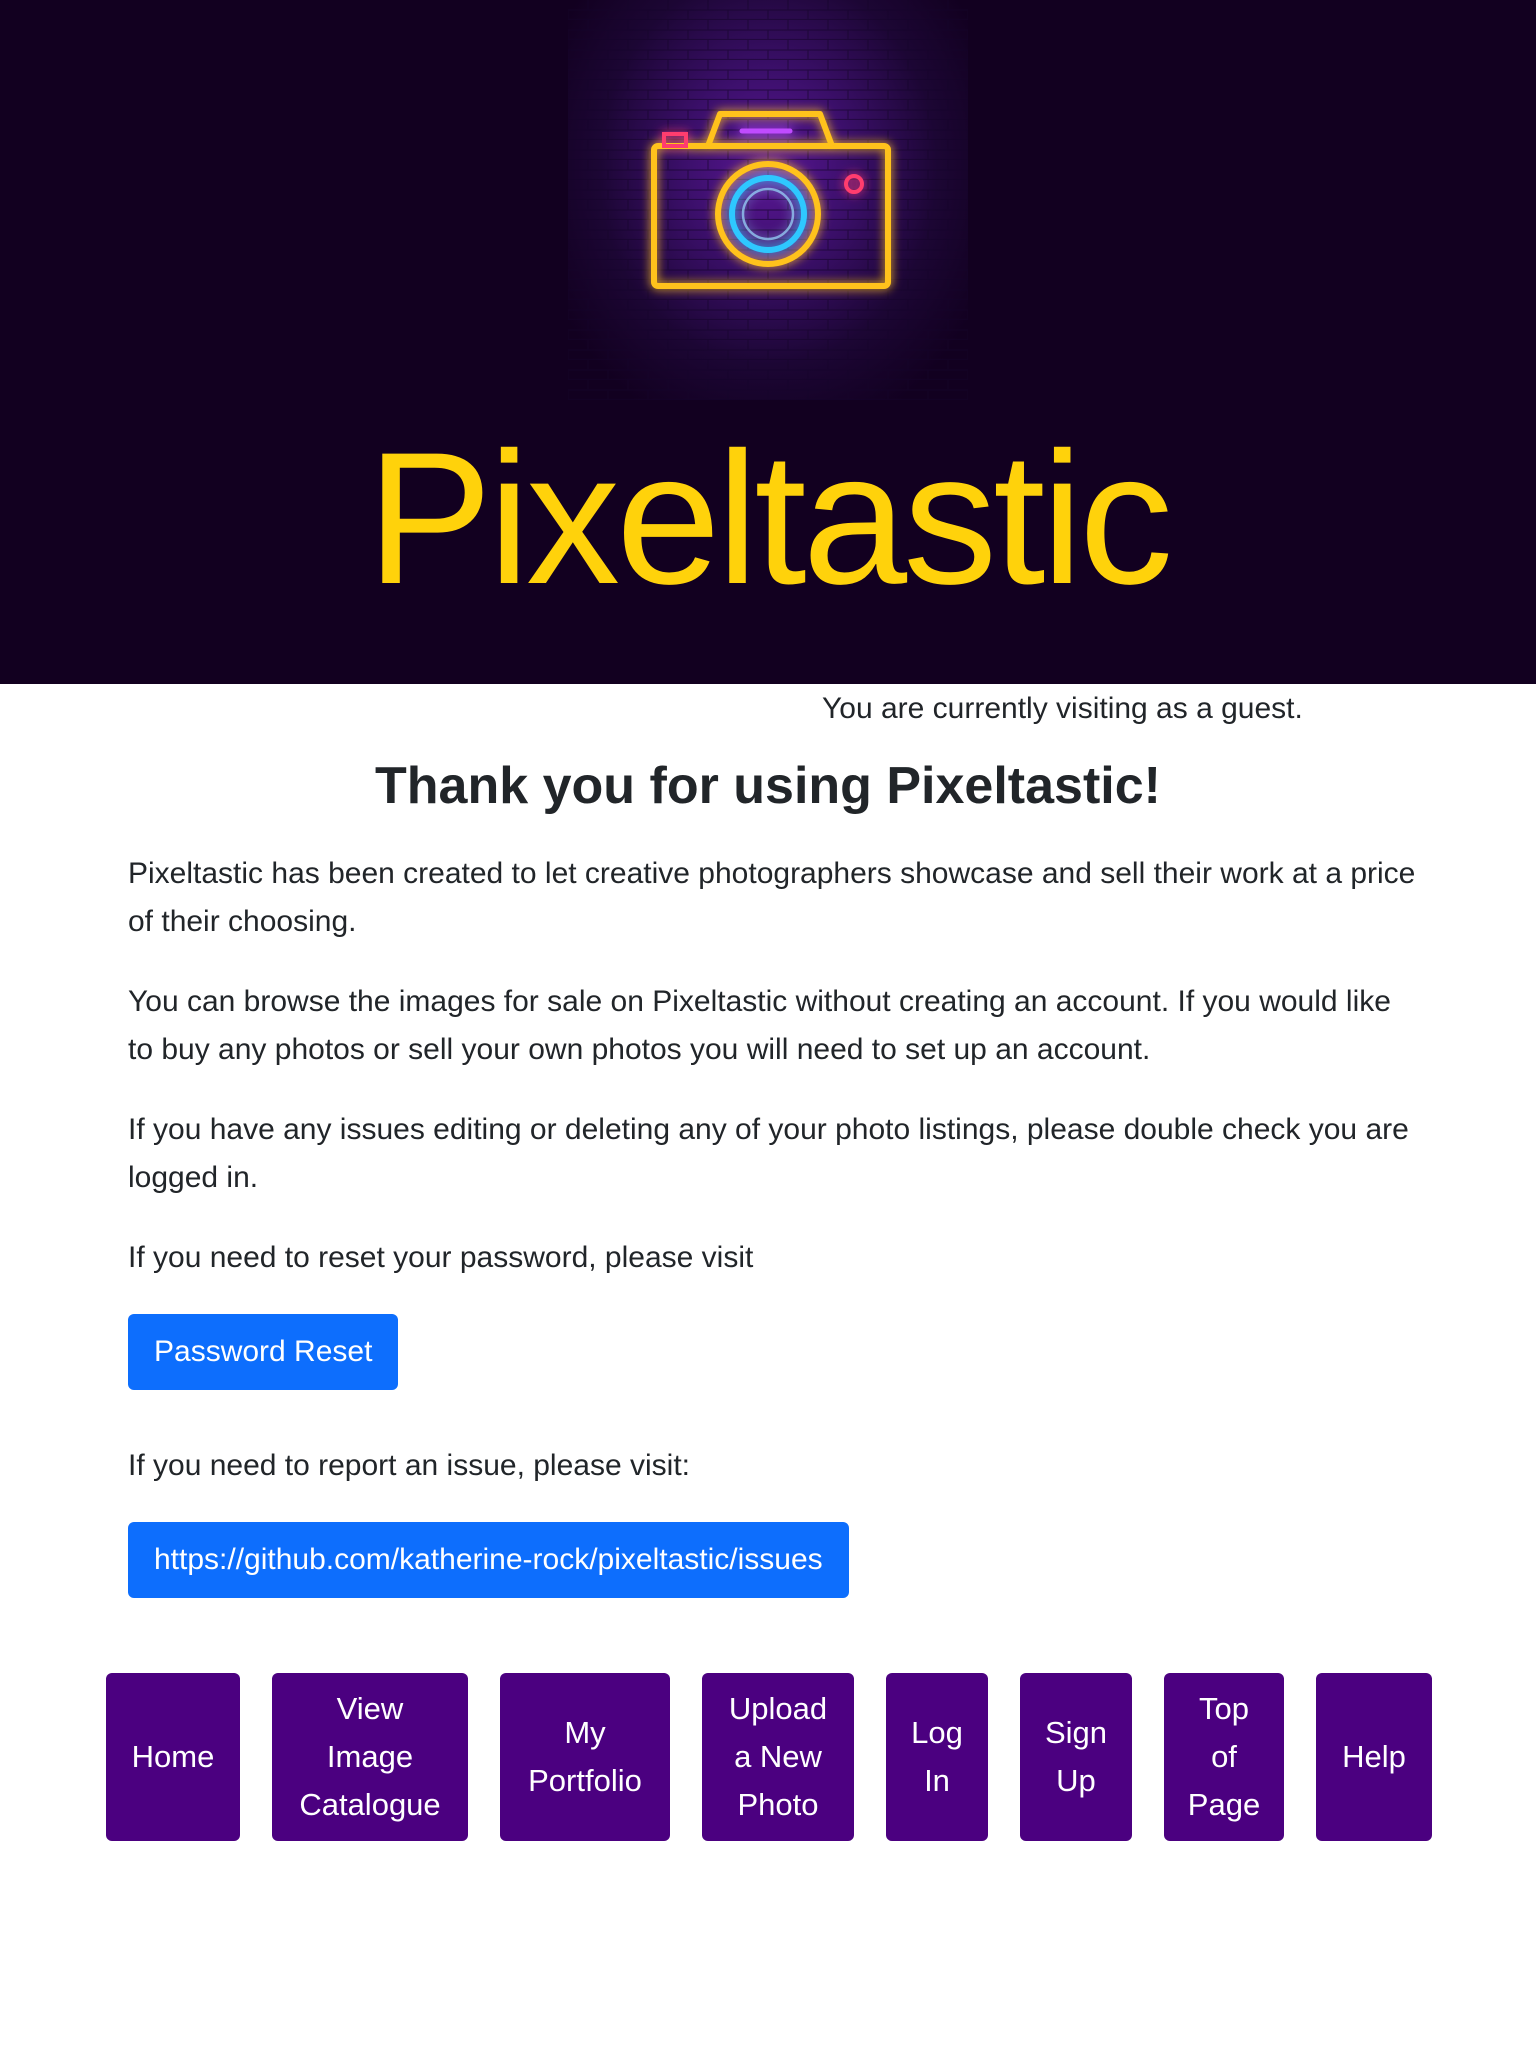  I want to click on nav-help-label: Help, so click(1374, 1756).